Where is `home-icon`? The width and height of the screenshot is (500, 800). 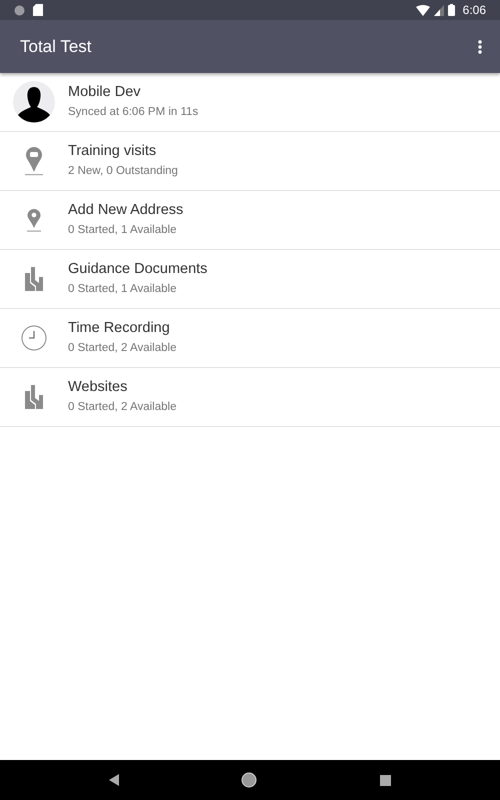
home-icon is located at coordinates (249, 780).